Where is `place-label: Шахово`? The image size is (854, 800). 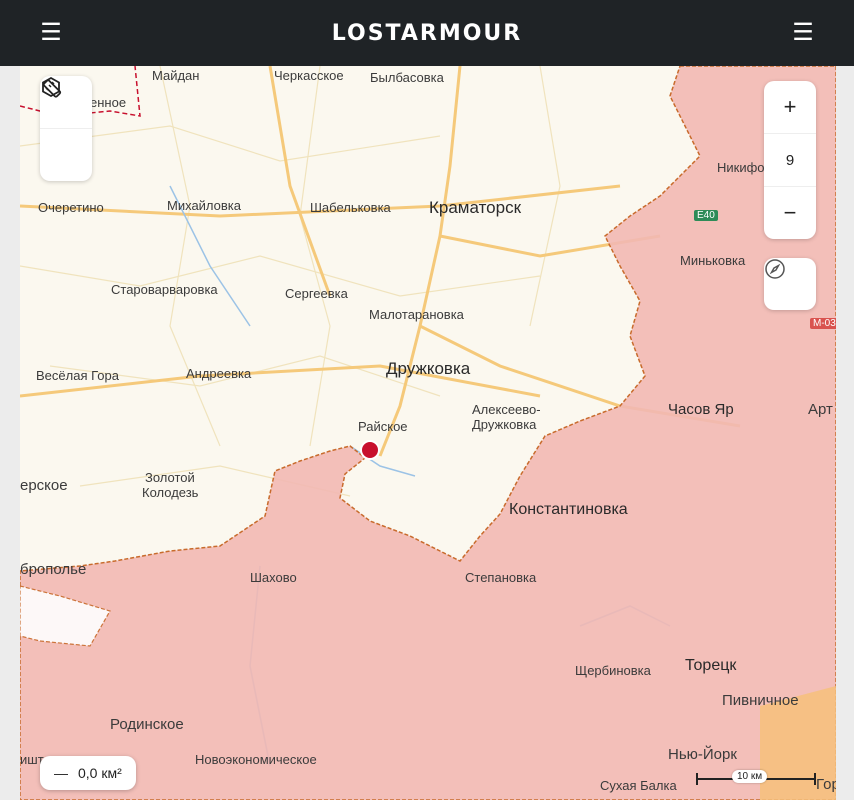
place-label: Шахово is located at coordinates (273, 577).